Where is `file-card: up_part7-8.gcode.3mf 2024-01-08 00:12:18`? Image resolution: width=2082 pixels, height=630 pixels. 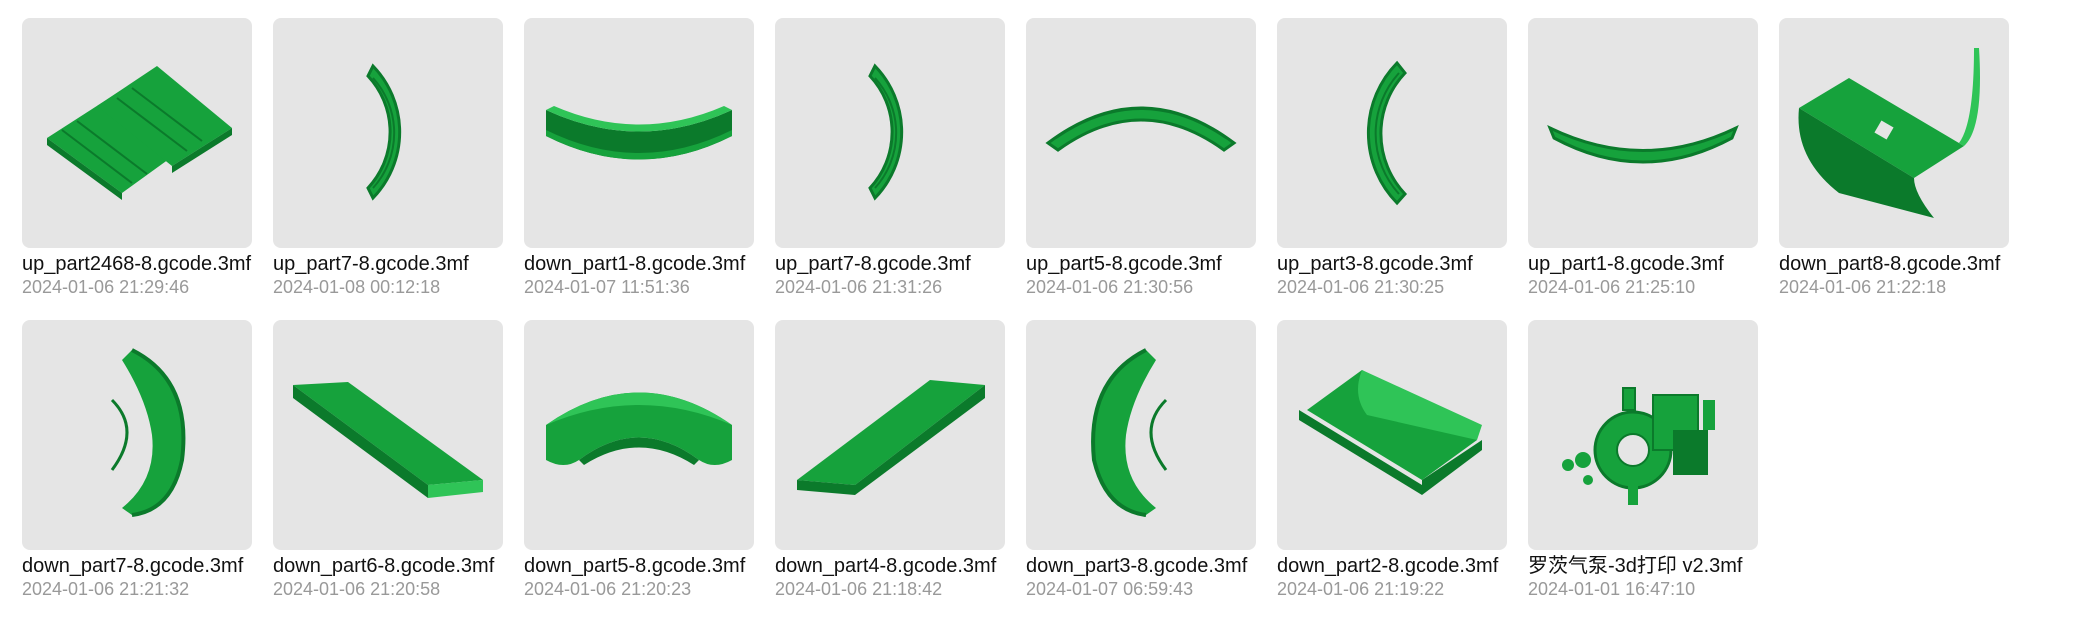 file-card: up_part7-8.gcode.3mf 2024-01-08 00:12:18 is located at coordinates (388, 157).